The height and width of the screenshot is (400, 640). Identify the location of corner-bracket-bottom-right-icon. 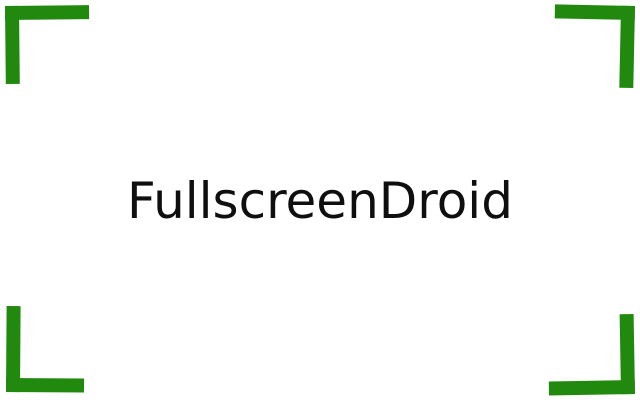
(591, 355).